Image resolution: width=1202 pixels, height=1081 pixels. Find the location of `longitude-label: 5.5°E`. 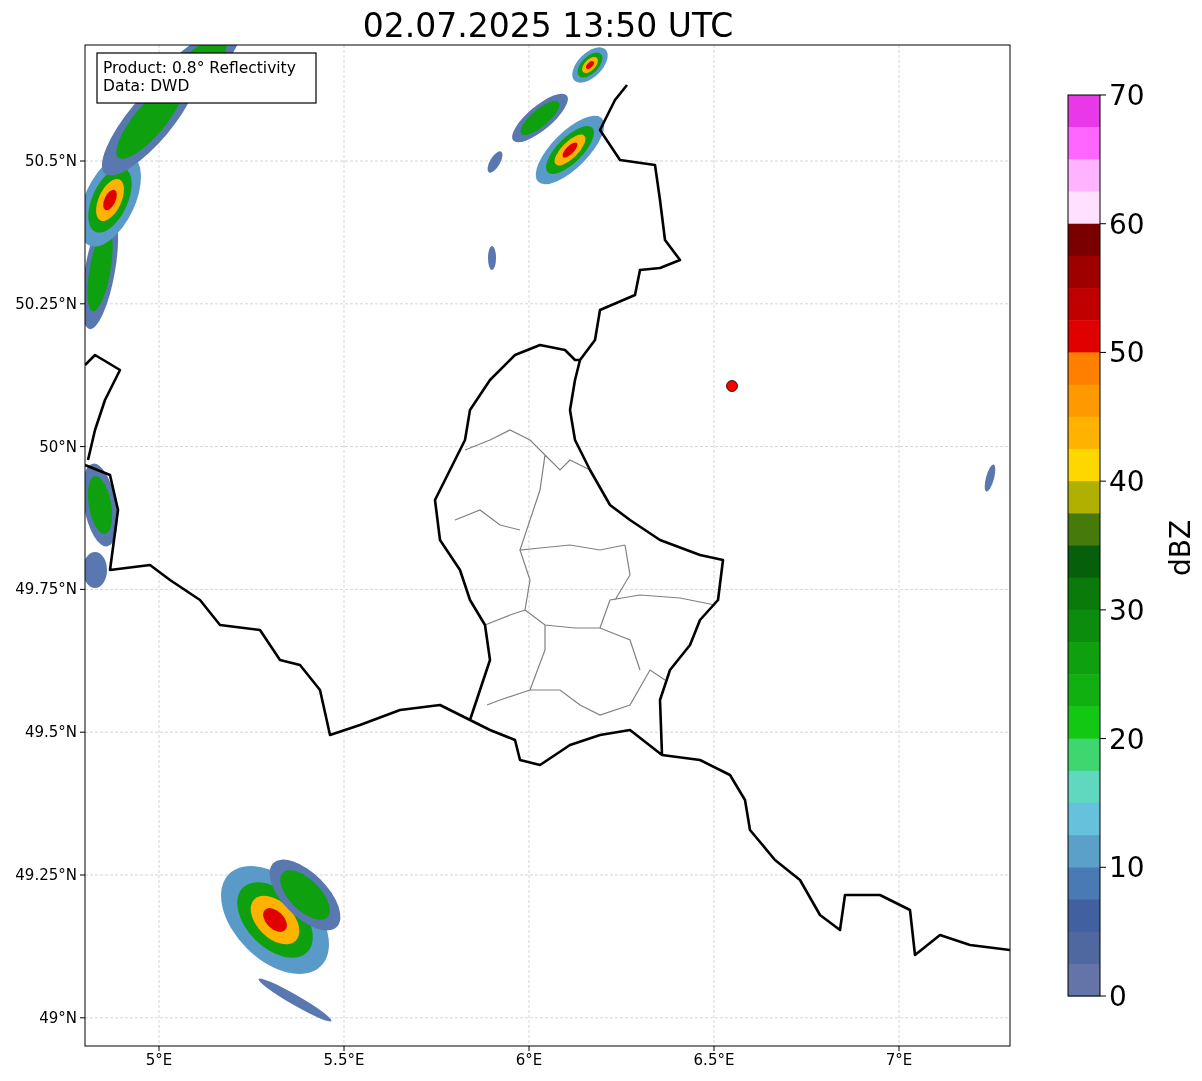

longitude-label: 5.5°E is located at coordinates (344, 1060).